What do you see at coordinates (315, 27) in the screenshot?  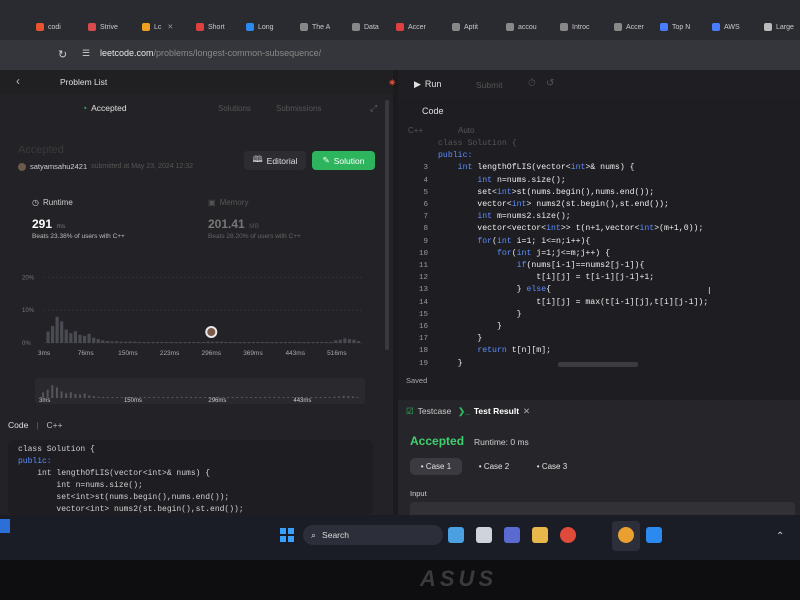 I see `browser-tab: The A` at bounding box center [315, 27].